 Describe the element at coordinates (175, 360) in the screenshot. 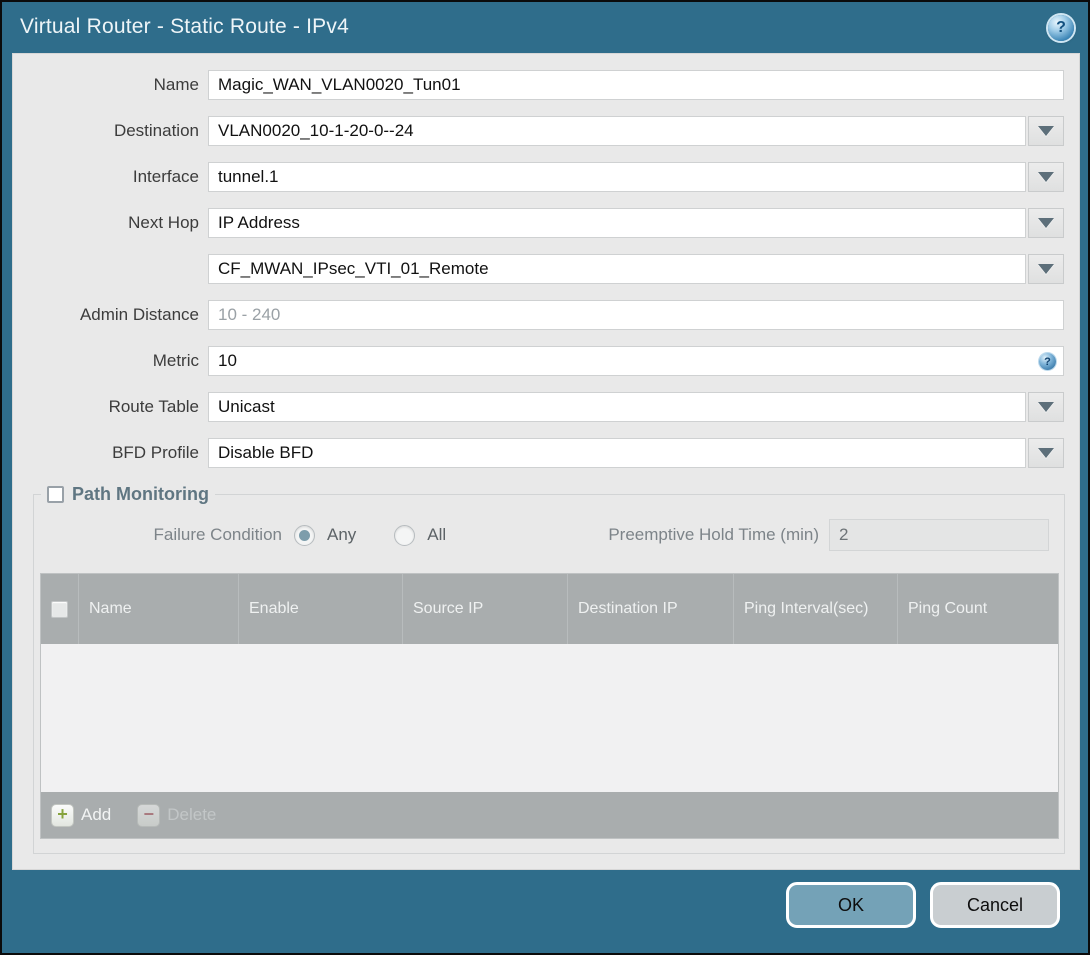

I see `metric-label: Metric` at that location.